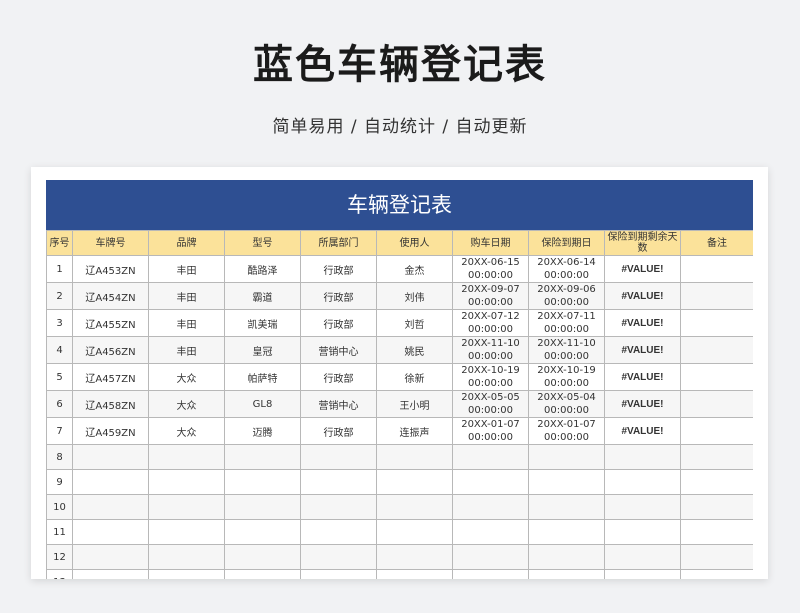  What do you see at coordinates (262, 243) in the screenshot?
I see `column-header: 型号` at bounding box center [262, 243].